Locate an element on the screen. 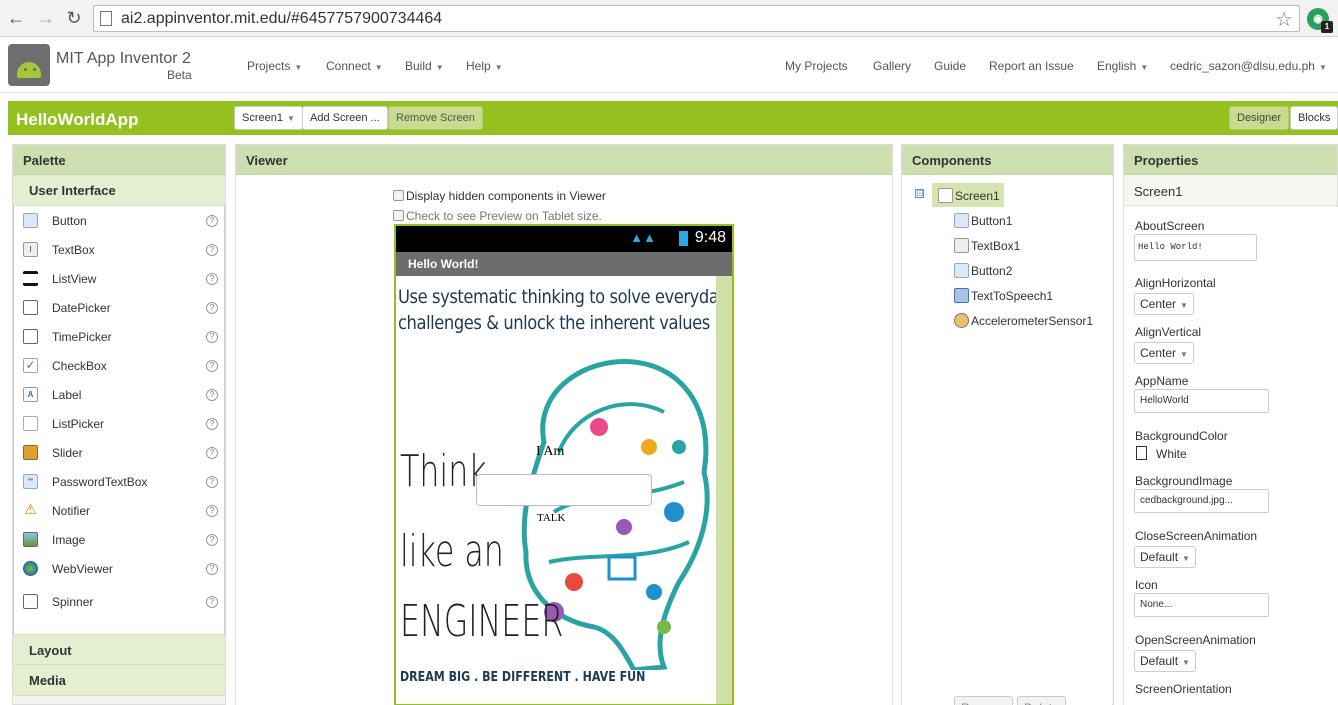 Image resolution: width=1338 pixels, height=705 pixels. palette-item-label: A Label? is located at coordinates (119, 394).